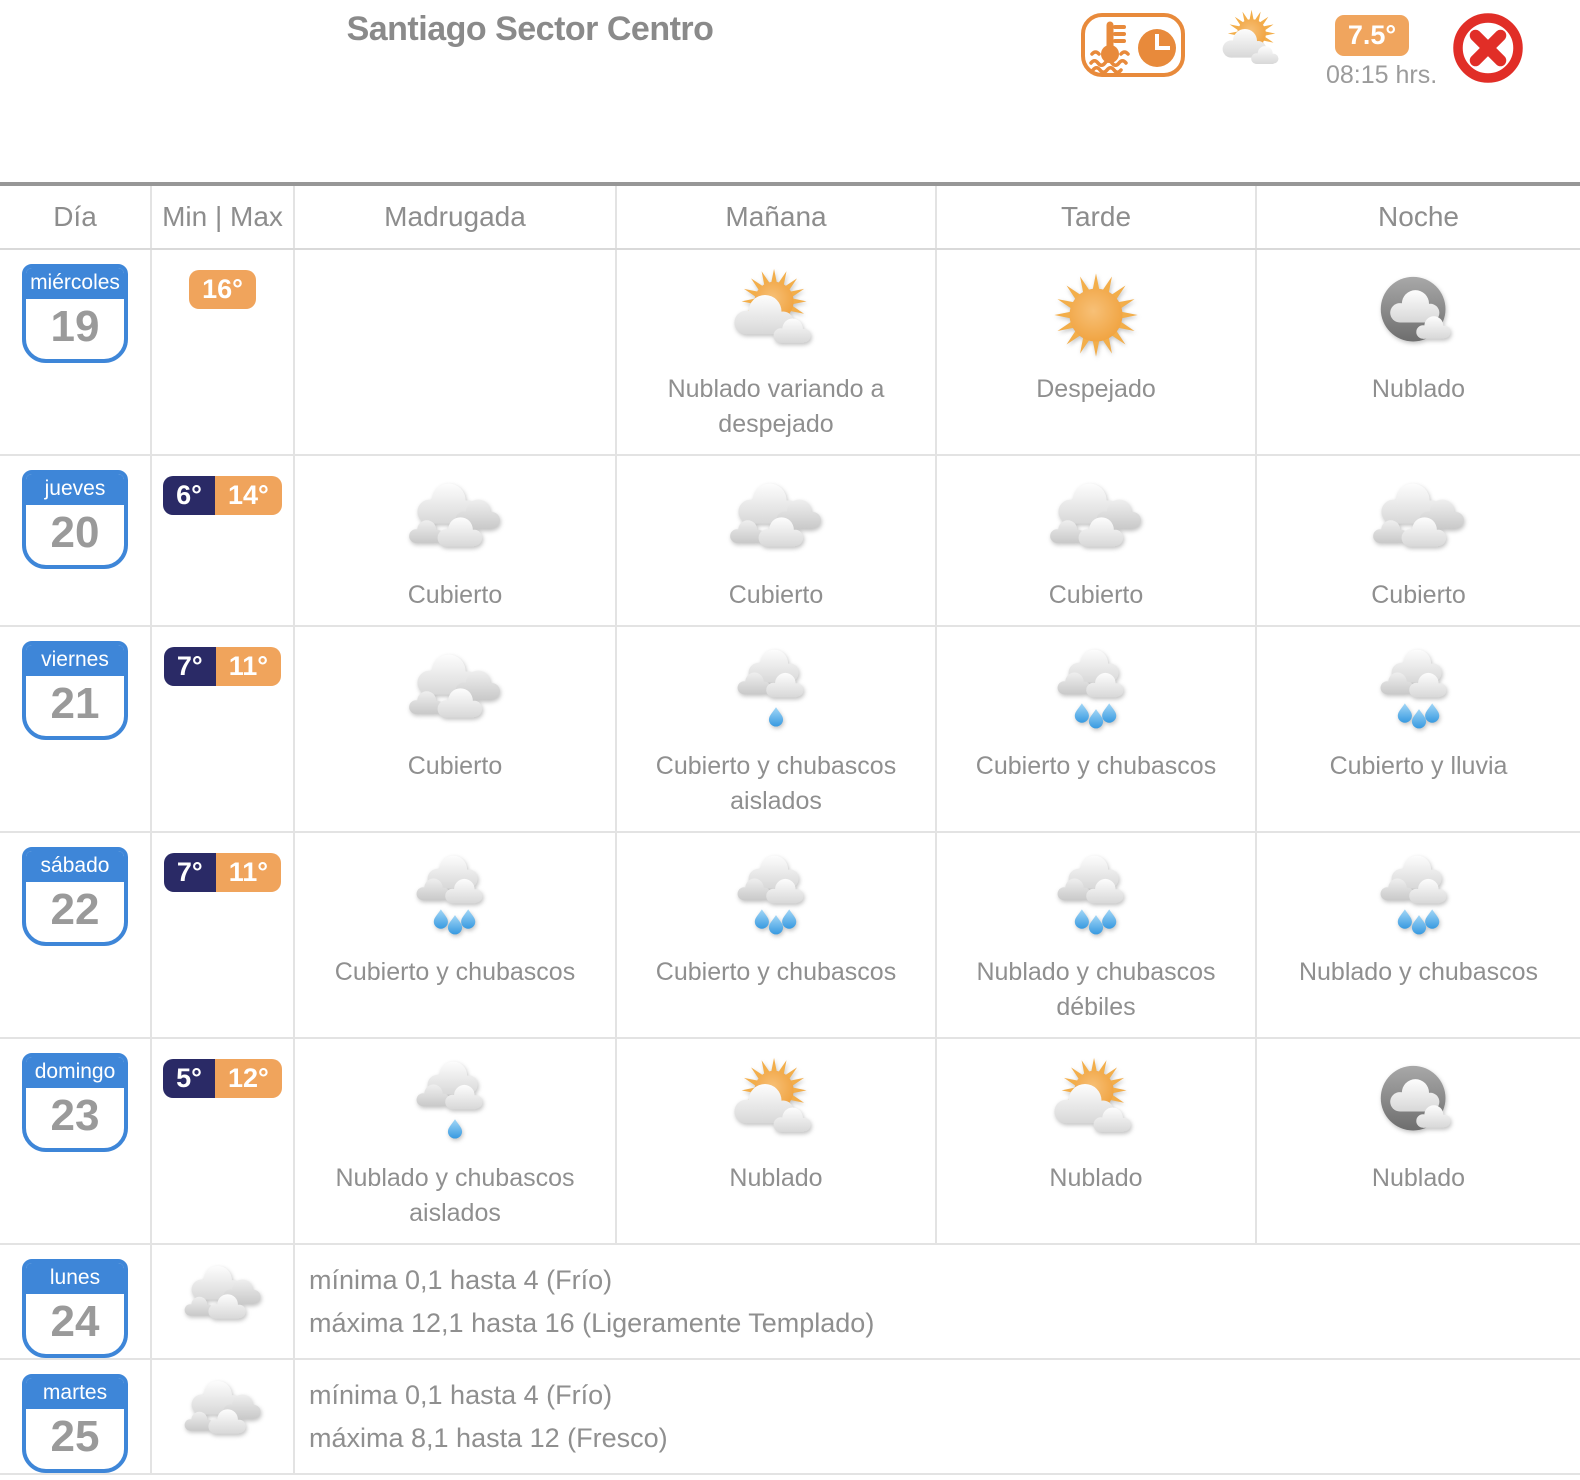 This screenshot has width=1580, height=1480. I want to click on condition-label: Nublado y chubascos débiles, so click(1096, 989).